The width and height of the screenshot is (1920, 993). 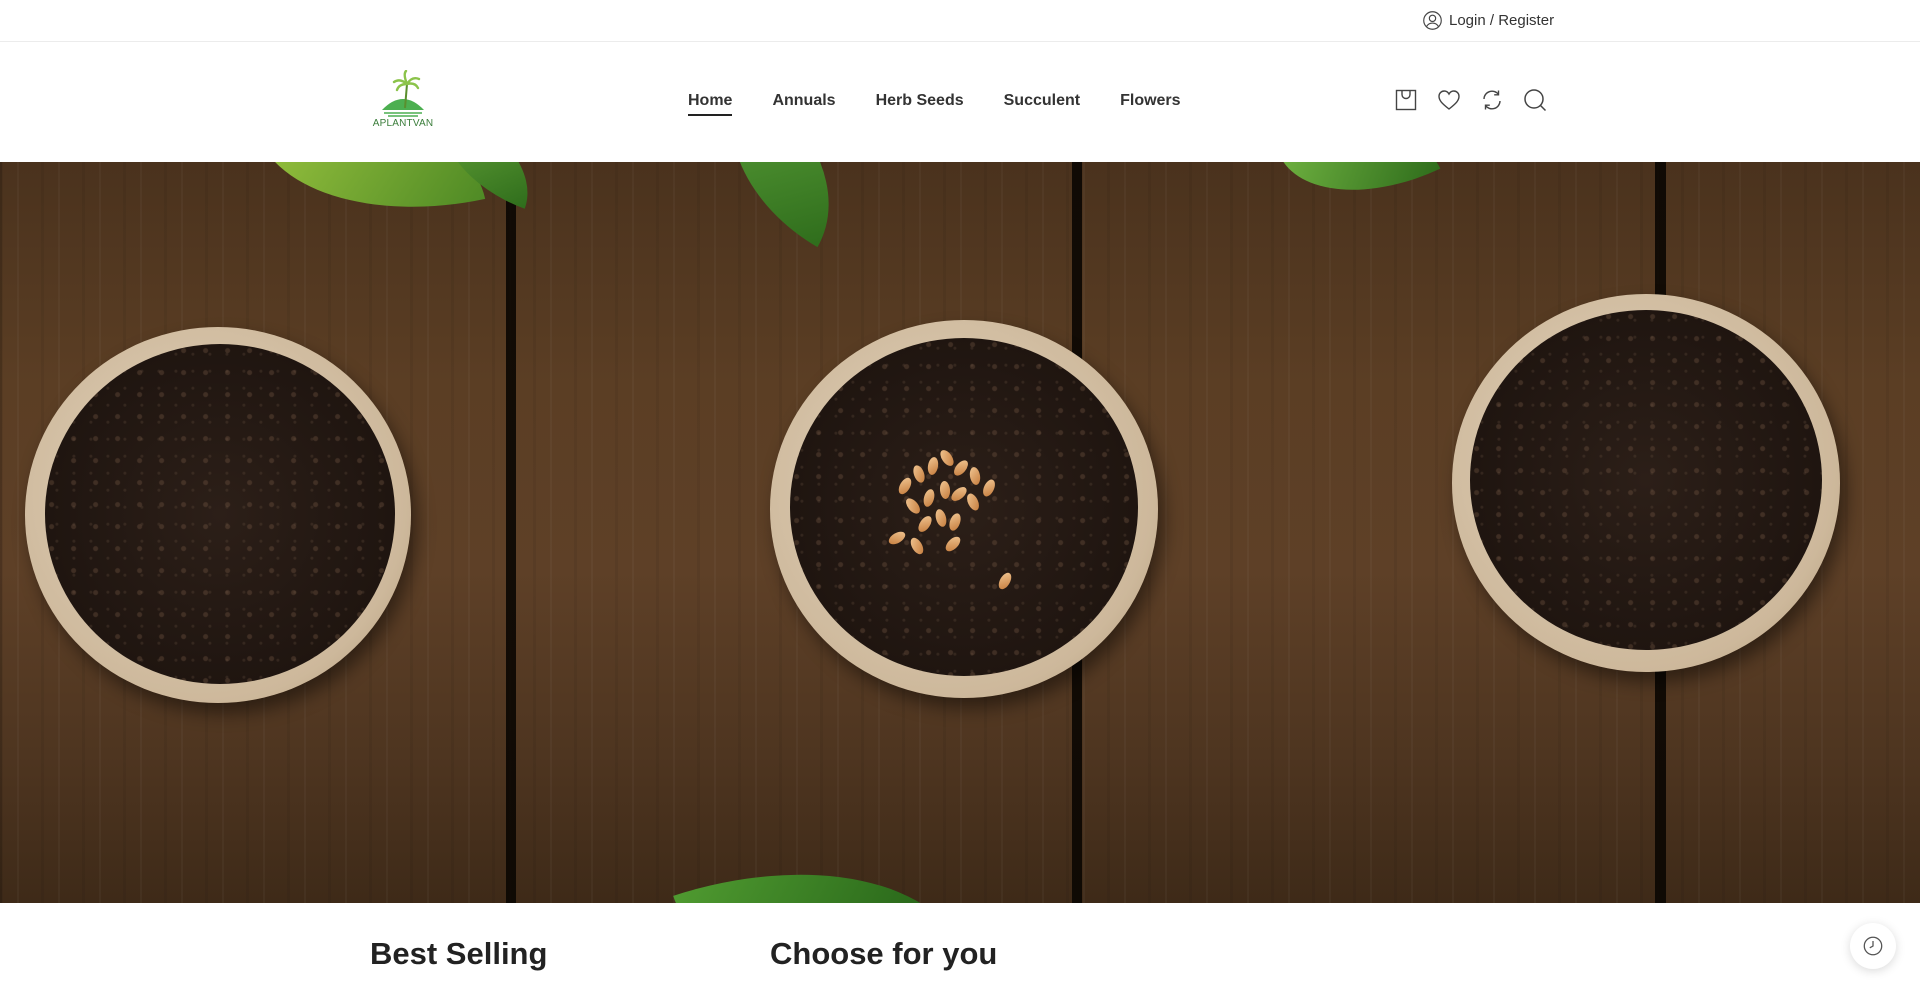 What do you see at coordinates (403, 93) in the screenshot?
I see `palm-island-logo-icon` at bounding box center [403, 93].